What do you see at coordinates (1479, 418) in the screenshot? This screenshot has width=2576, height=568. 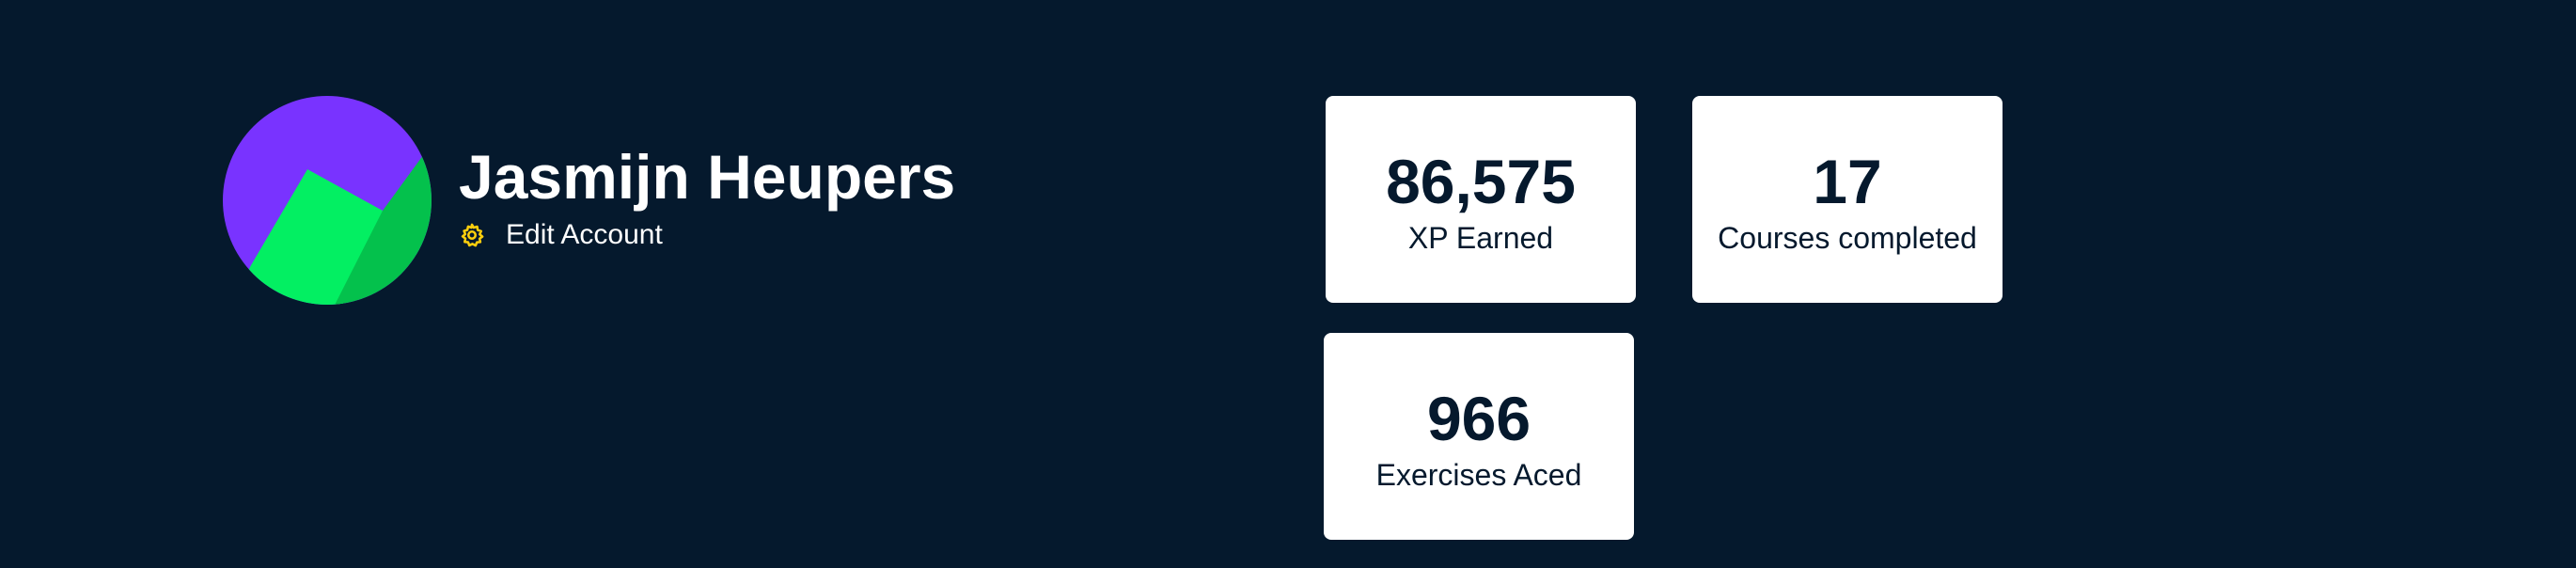 I see `stat-value: 966` at bounding box center [1479, 418].